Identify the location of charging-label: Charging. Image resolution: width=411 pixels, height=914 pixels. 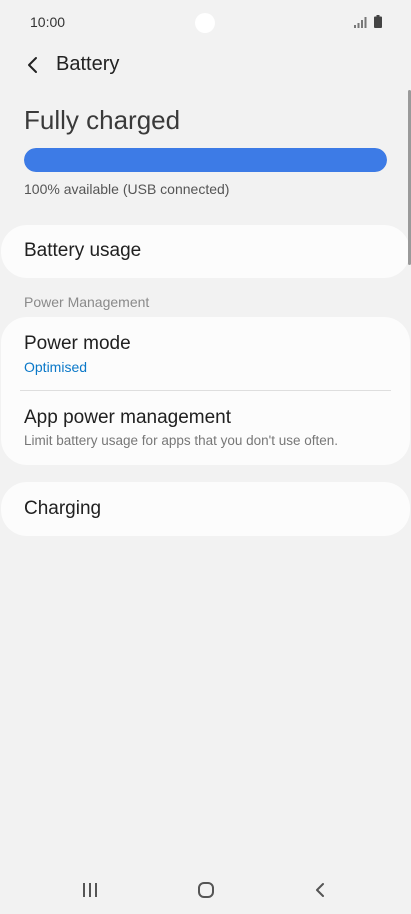
(63, 508).